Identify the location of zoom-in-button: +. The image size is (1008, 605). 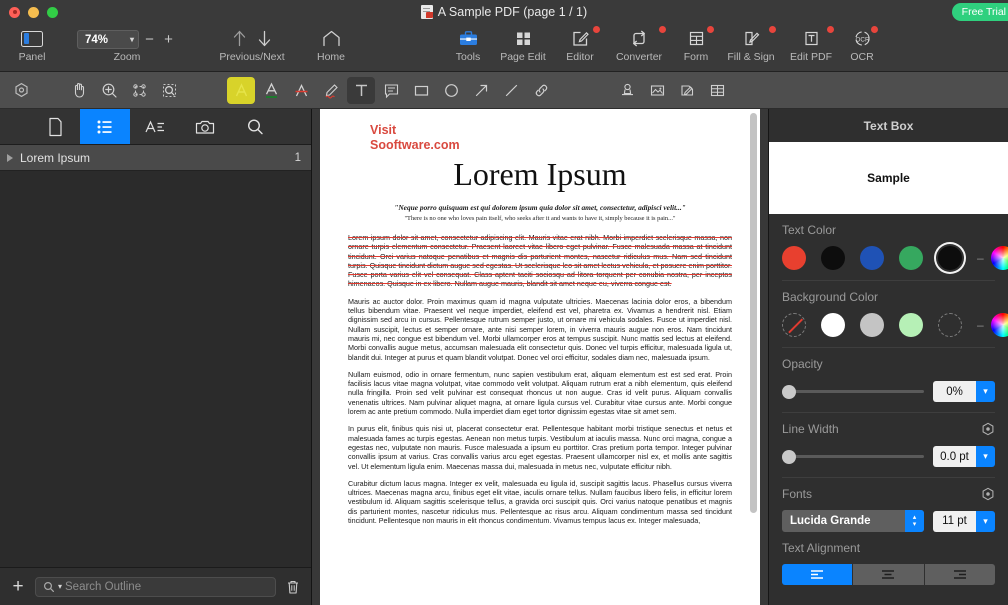
(168, 39).